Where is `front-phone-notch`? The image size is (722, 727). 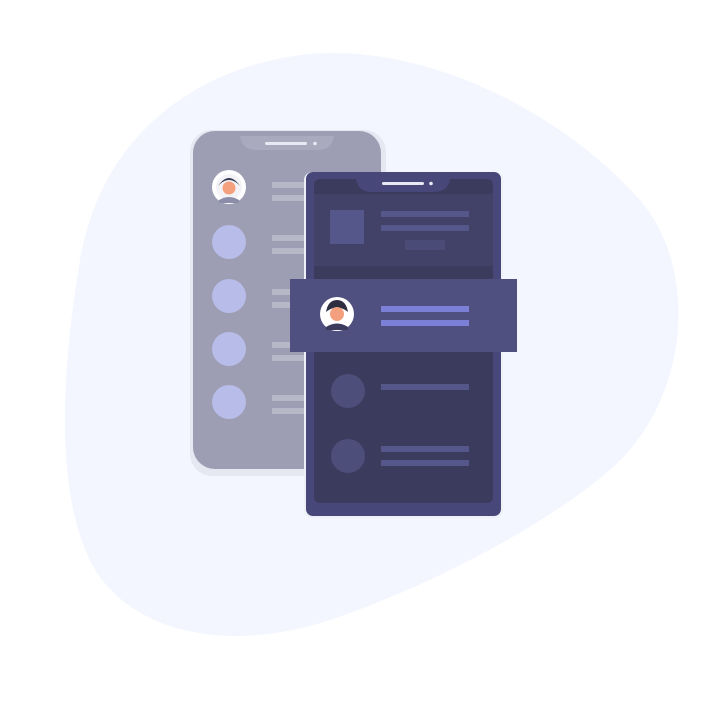 front-phone-notch is located at coordinates (403, 185).